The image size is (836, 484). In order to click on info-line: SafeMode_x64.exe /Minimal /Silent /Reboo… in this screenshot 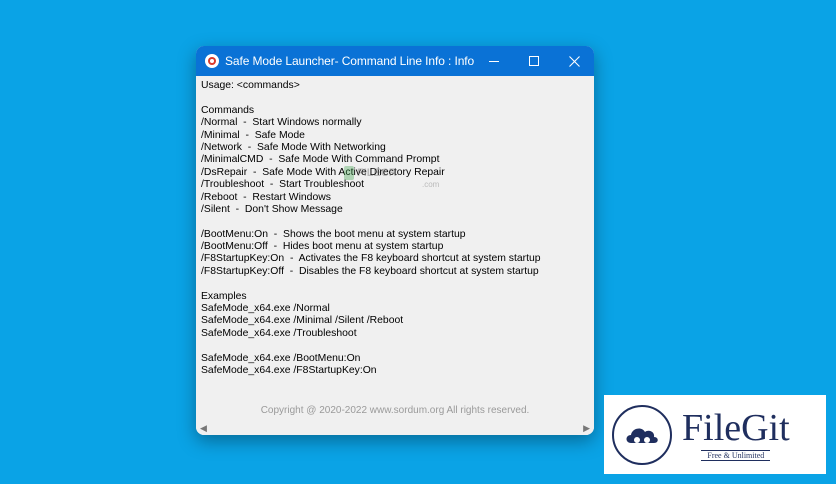, I will do `click(302, 321)`.